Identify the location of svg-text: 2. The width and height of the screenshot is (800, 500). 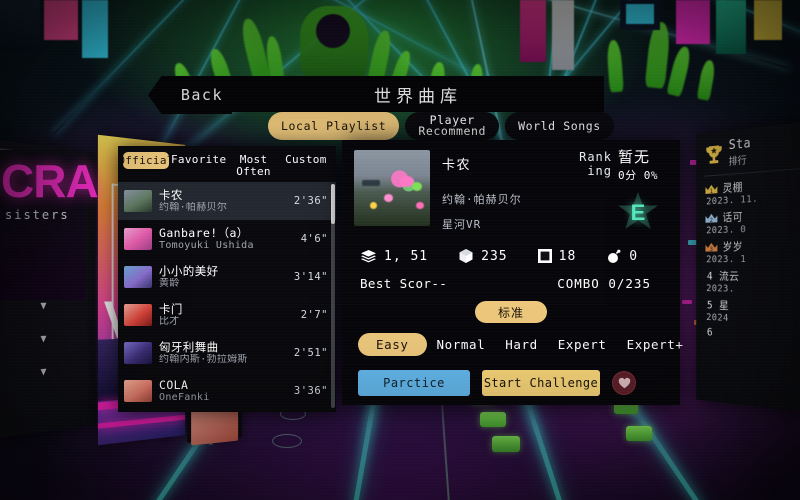
(711, 220).